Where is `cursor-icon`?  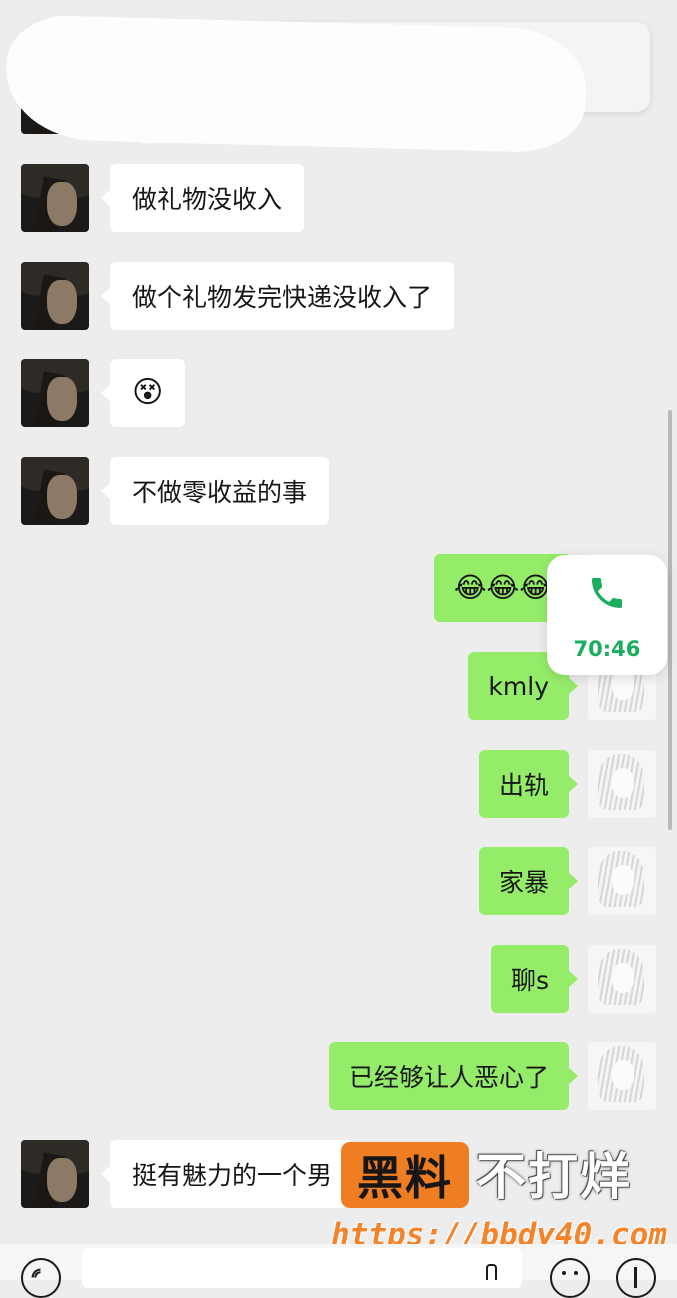 cursor-icon is located at coordinates (491, 1272).